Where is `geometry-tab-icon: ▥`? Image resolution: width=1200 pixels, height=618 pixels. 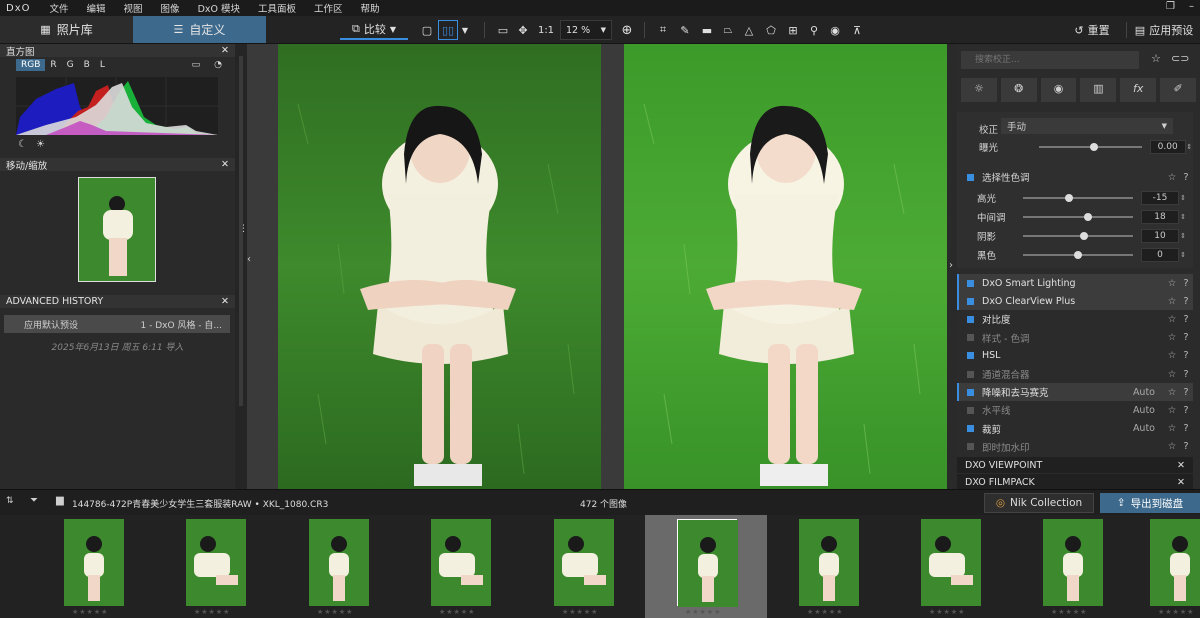
geometry-tab-icon: ▥ is located at coordinates (1098, 90).